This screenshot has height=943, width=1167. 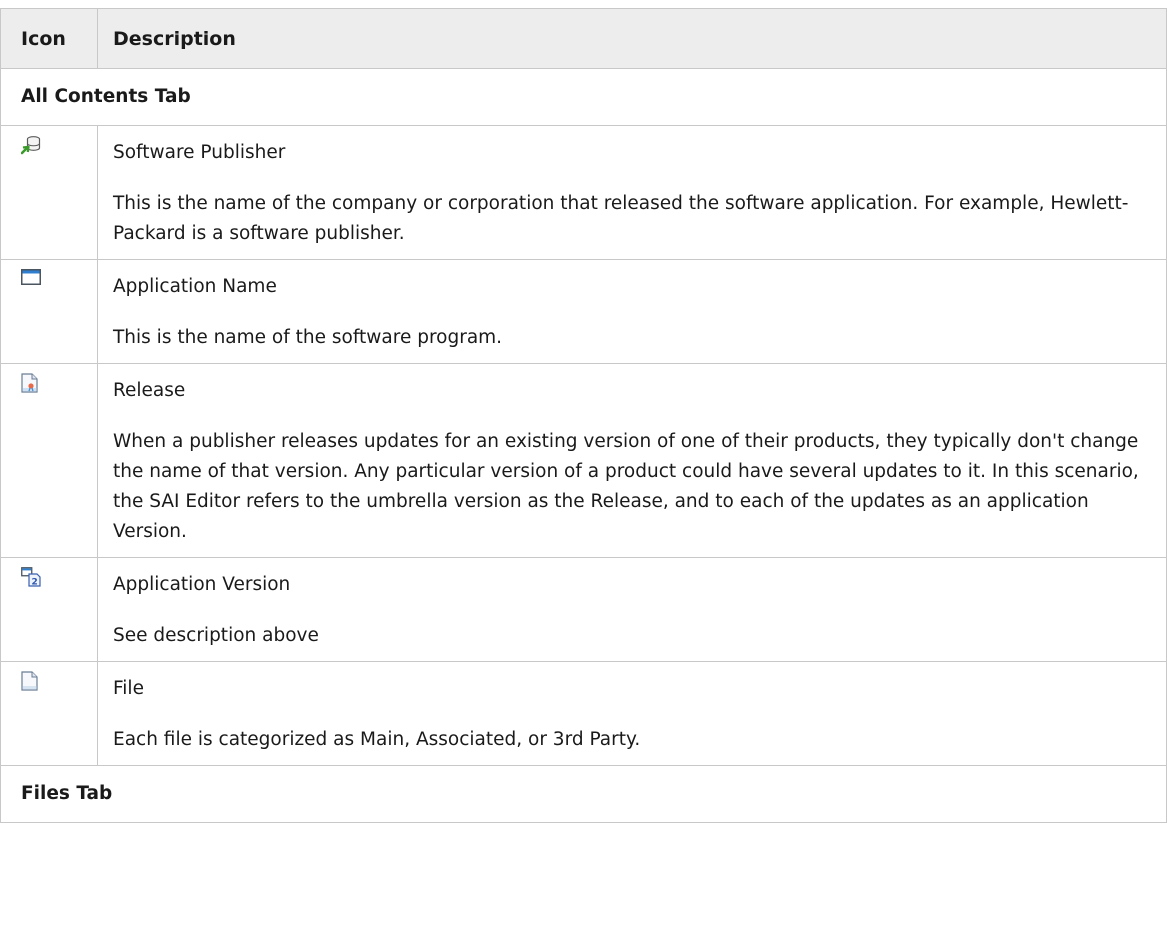 What do you see at coordinates (59, 145) in the screenshot?
I see `software-publisher-icon` at bounding box center [59, 145].